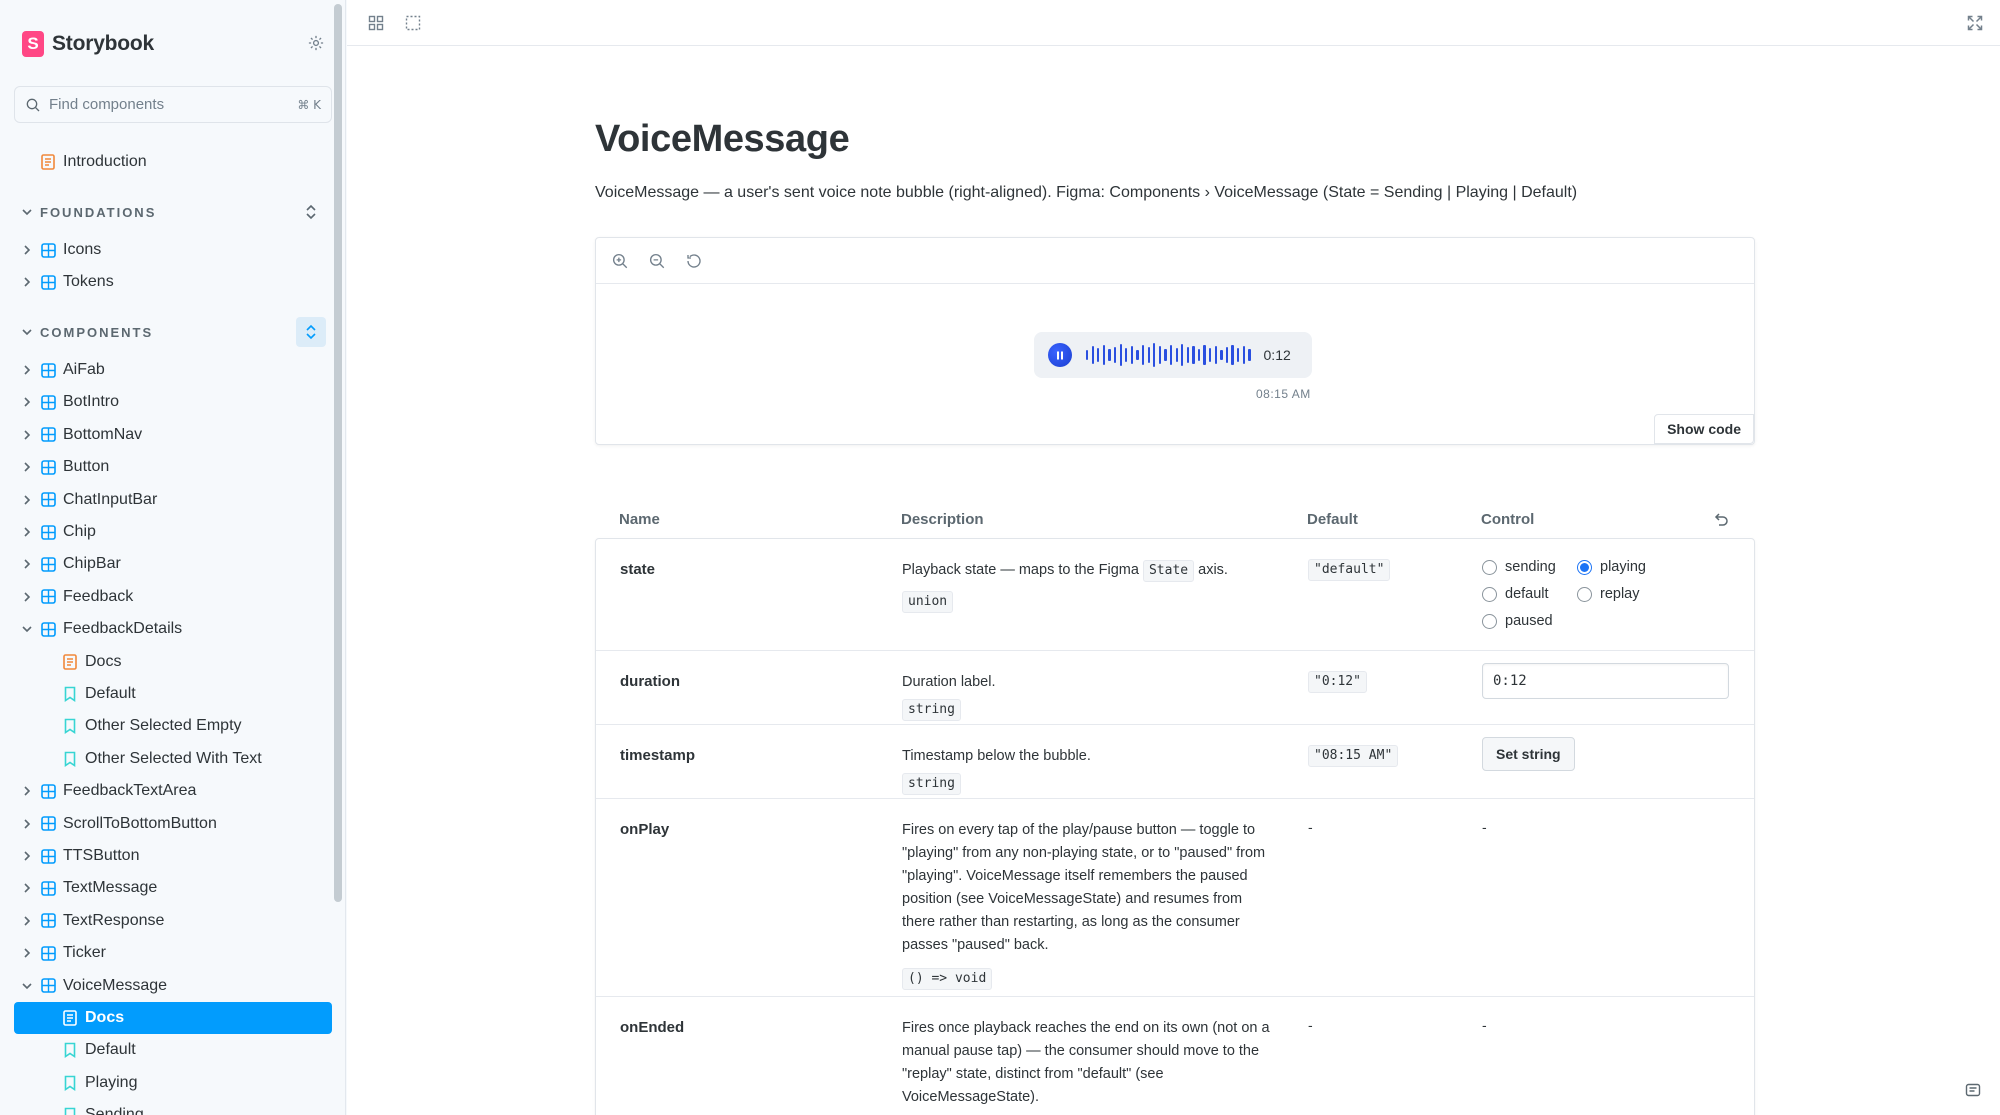  What do you see at coordinates (173, 953) in the screenshot?
I see `sidebar-item-ticker: Ticker` at bounding box center [173, 953].